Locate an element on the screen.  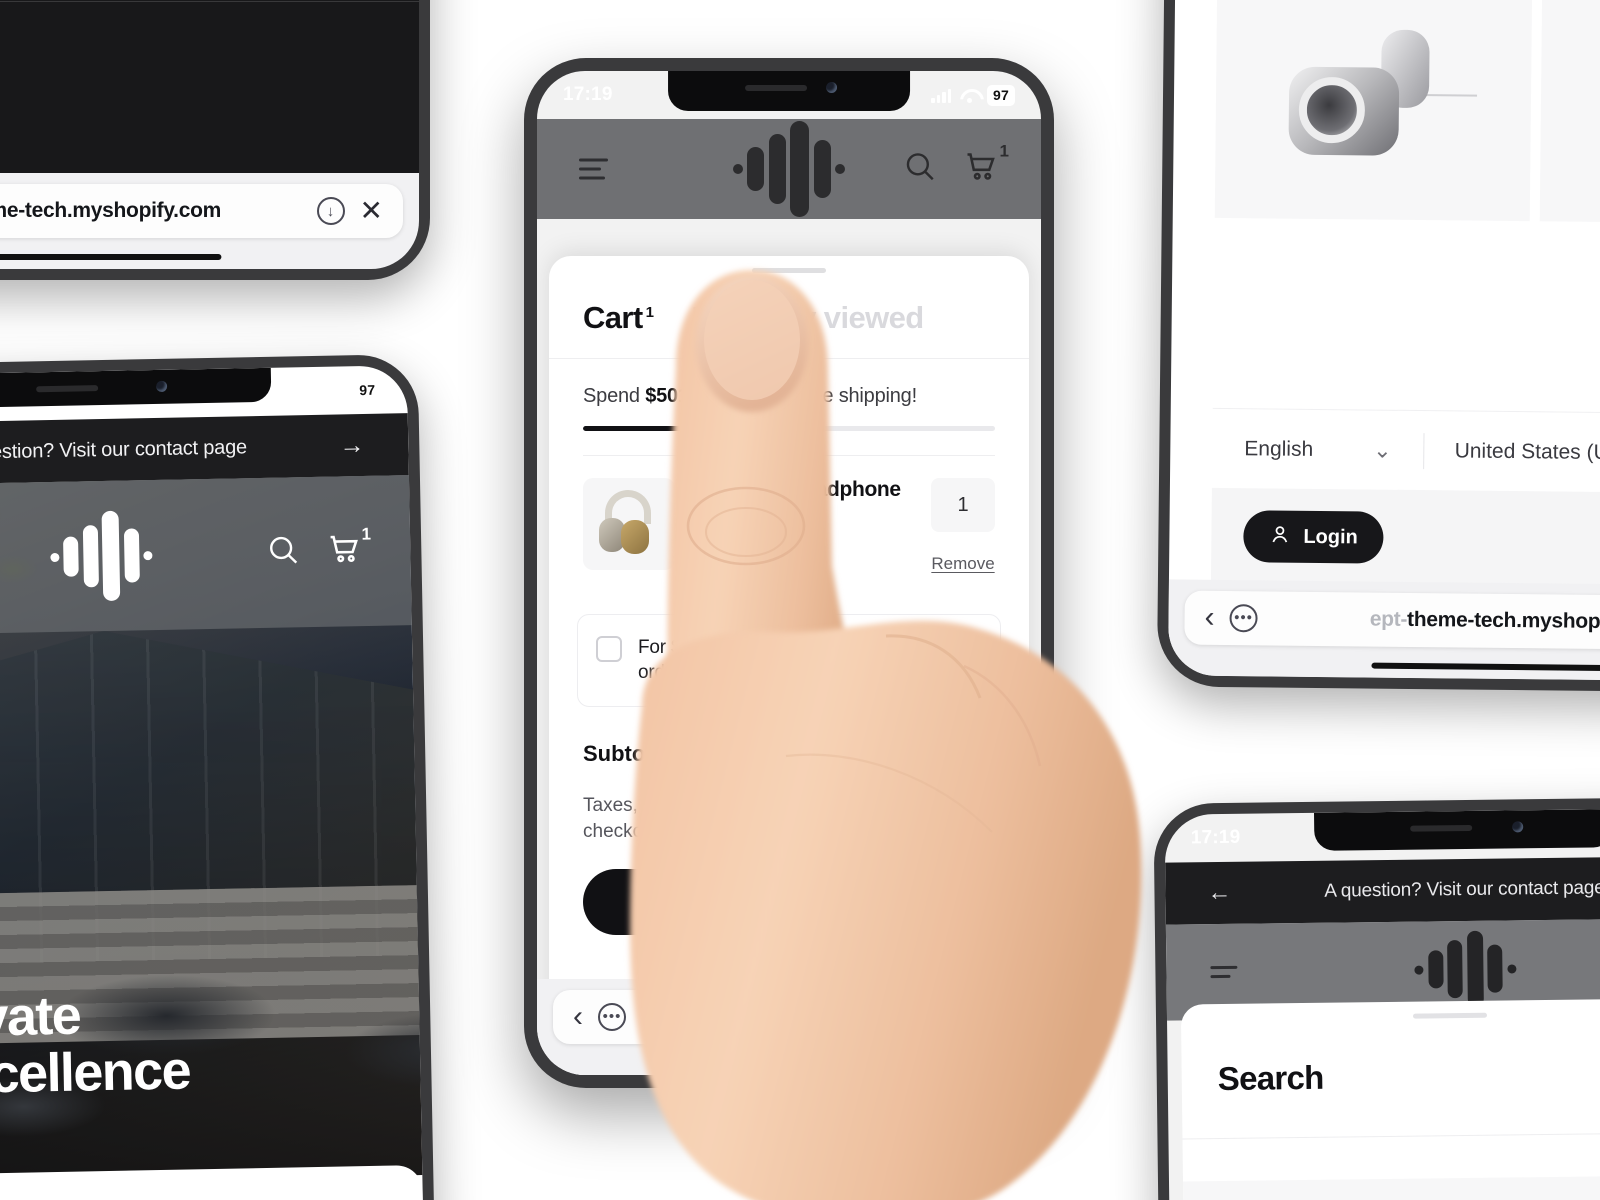
progress-bar is located at coordinates (789, 428).